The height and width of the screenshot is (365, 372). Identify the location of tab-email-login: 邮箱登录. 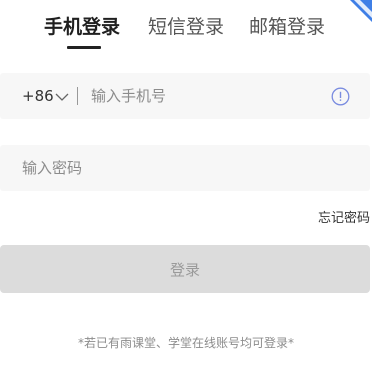
(287, 27).